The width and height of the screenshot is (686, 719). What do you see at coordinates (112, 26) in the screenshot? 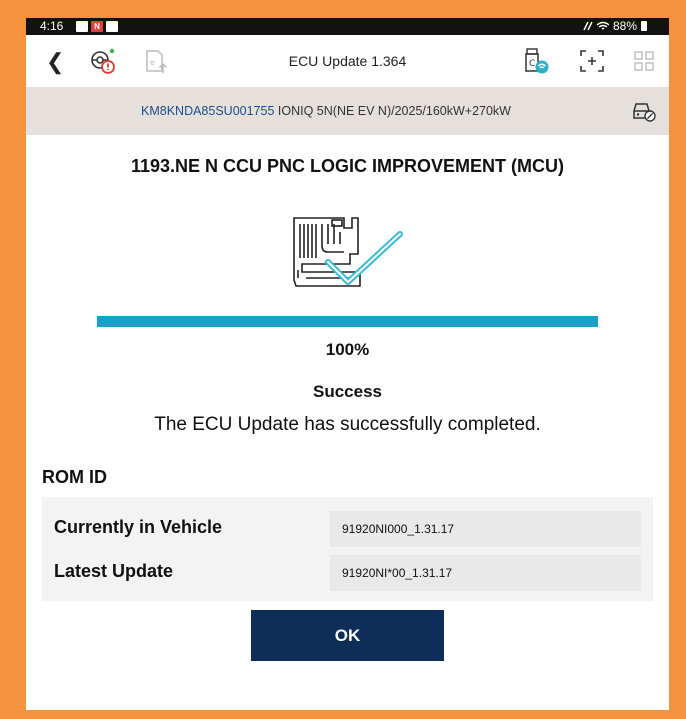
I see `app-notification-icon` at bounding box center [112, 26].